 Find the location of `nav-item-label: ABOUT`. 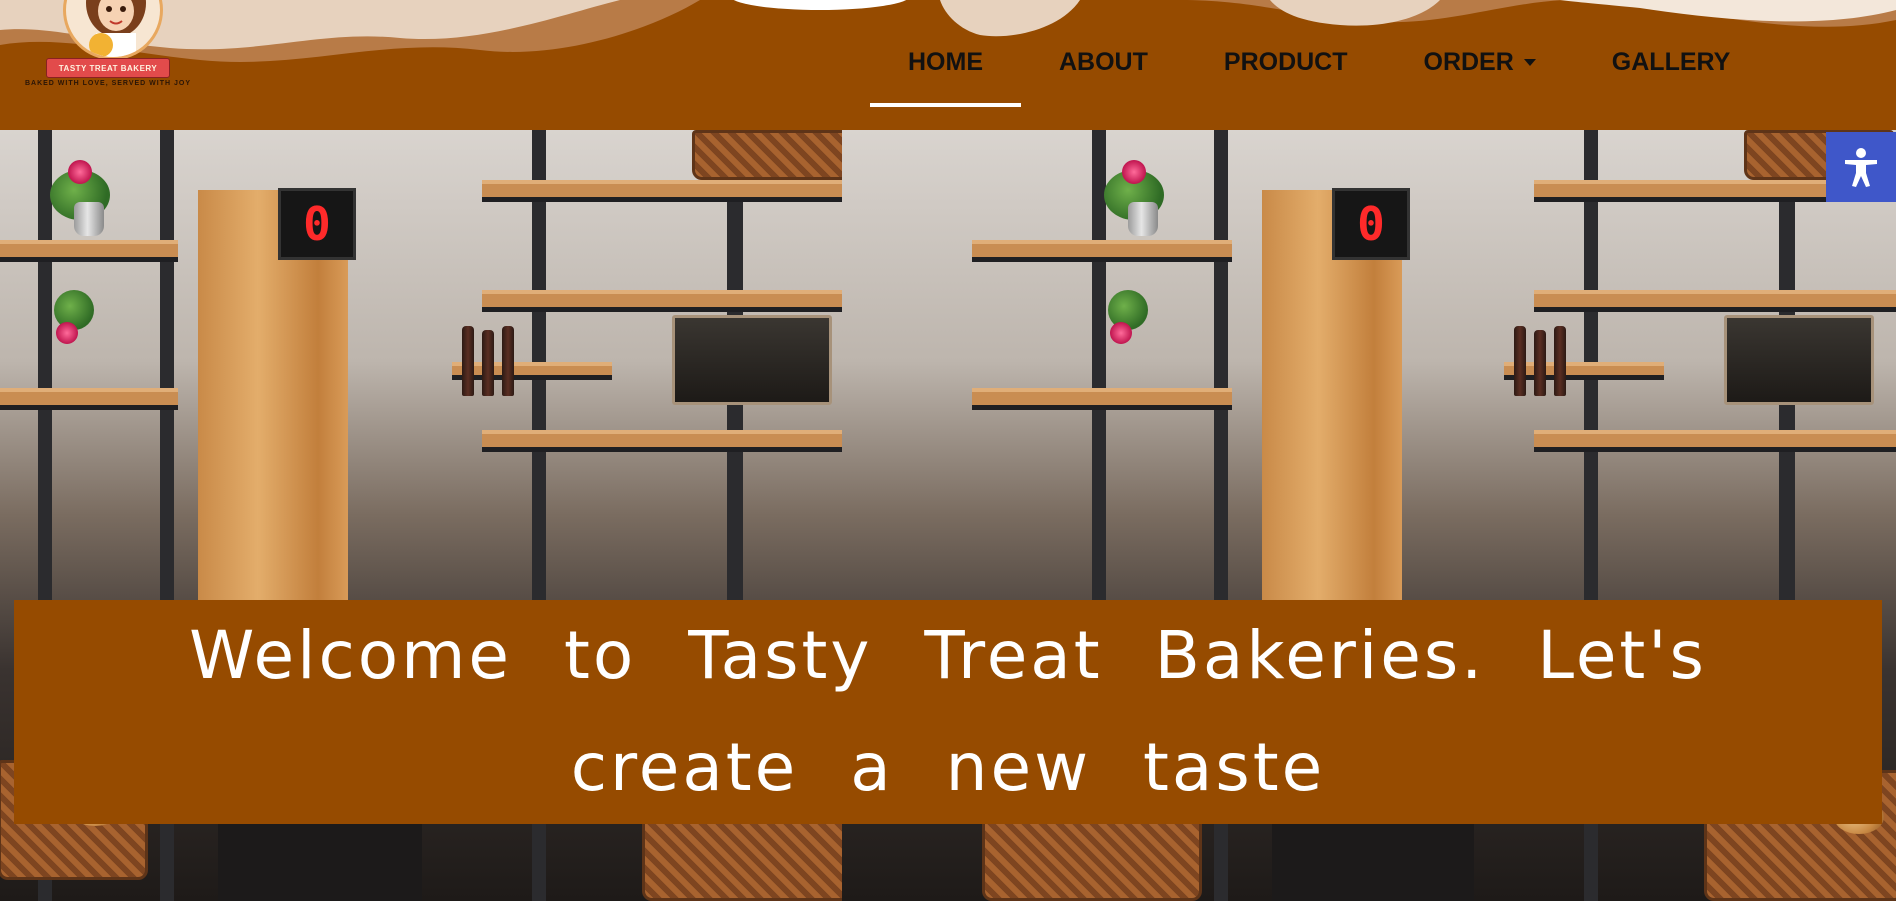

nav-item-label: ABOUT is located at coordinates (1103, 62).